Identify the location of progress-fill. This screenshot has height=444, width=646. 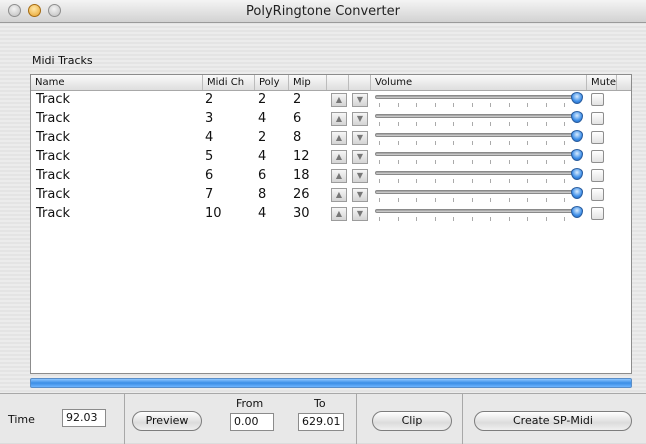
(331, 383).